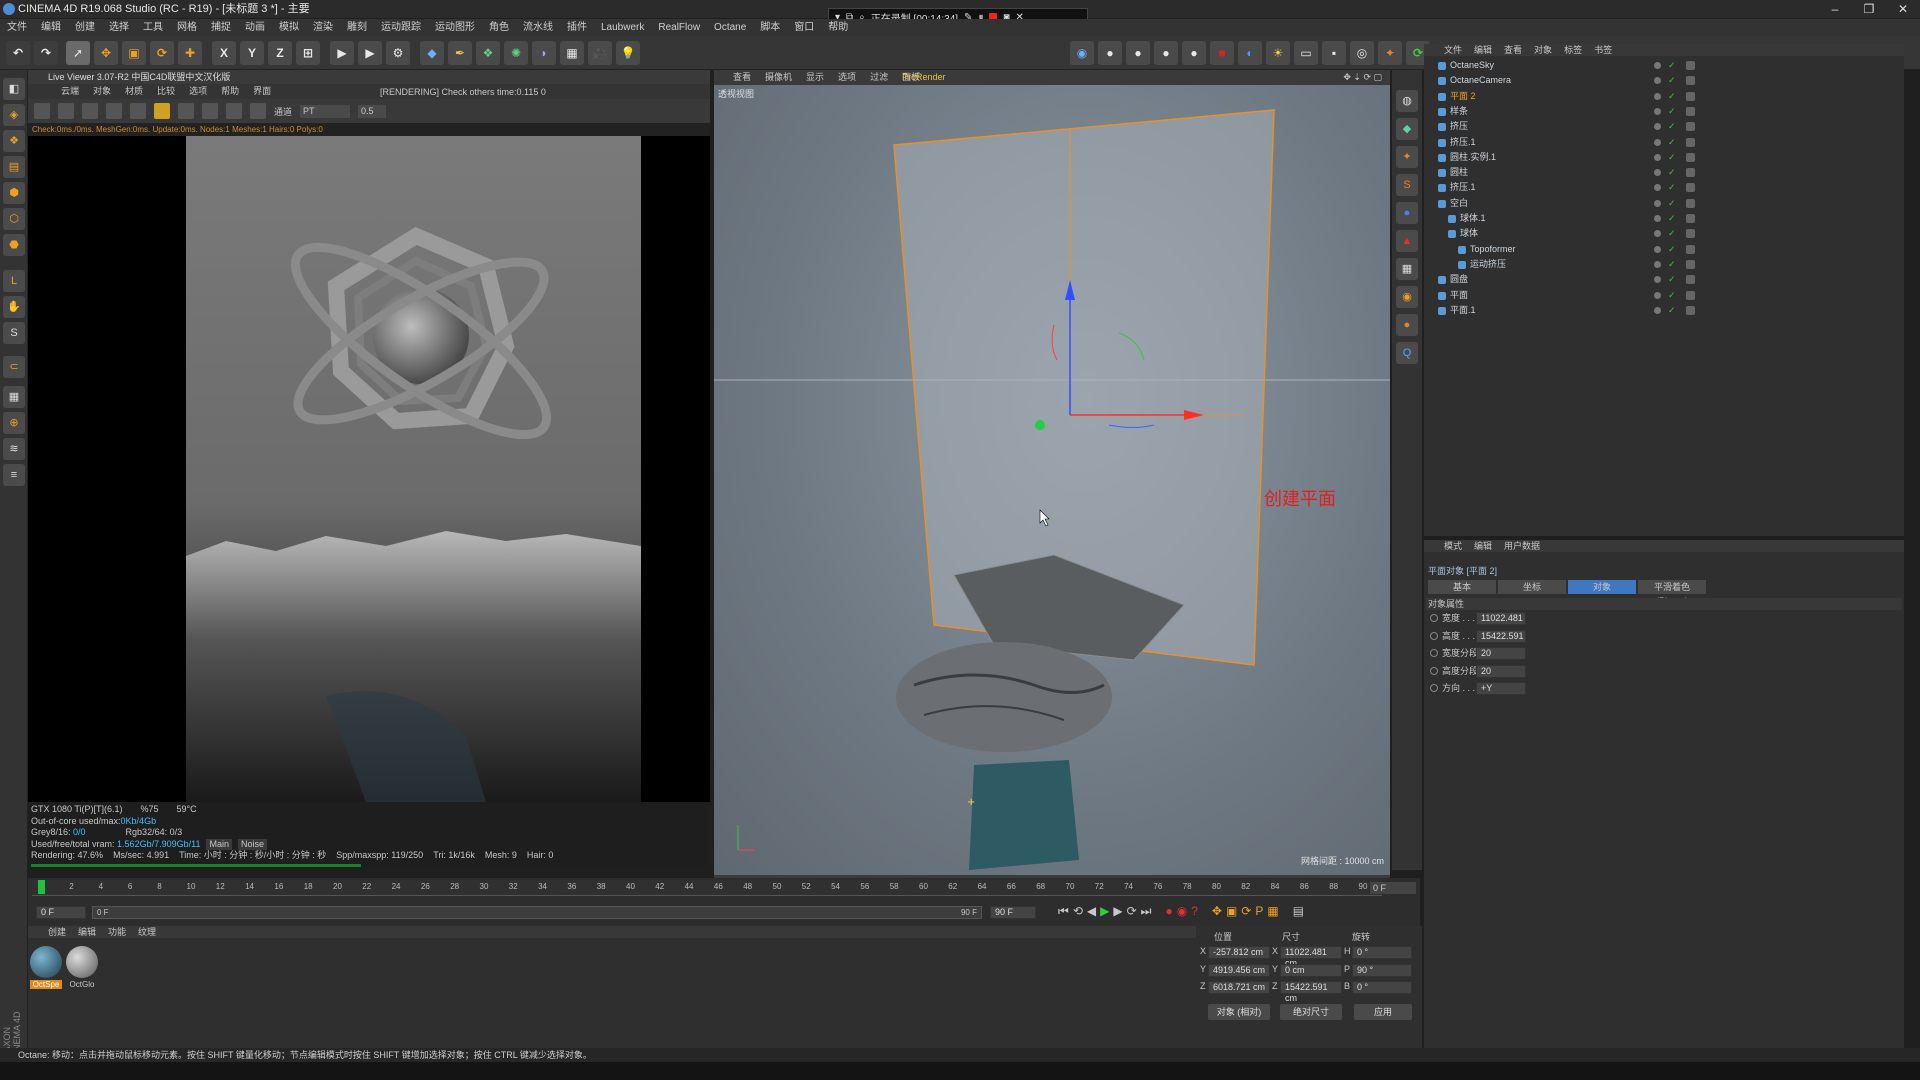  What do you see at coordinates (258, 111) in the screenshot?
I see `pick-icon` at bounding box center [258, 111].